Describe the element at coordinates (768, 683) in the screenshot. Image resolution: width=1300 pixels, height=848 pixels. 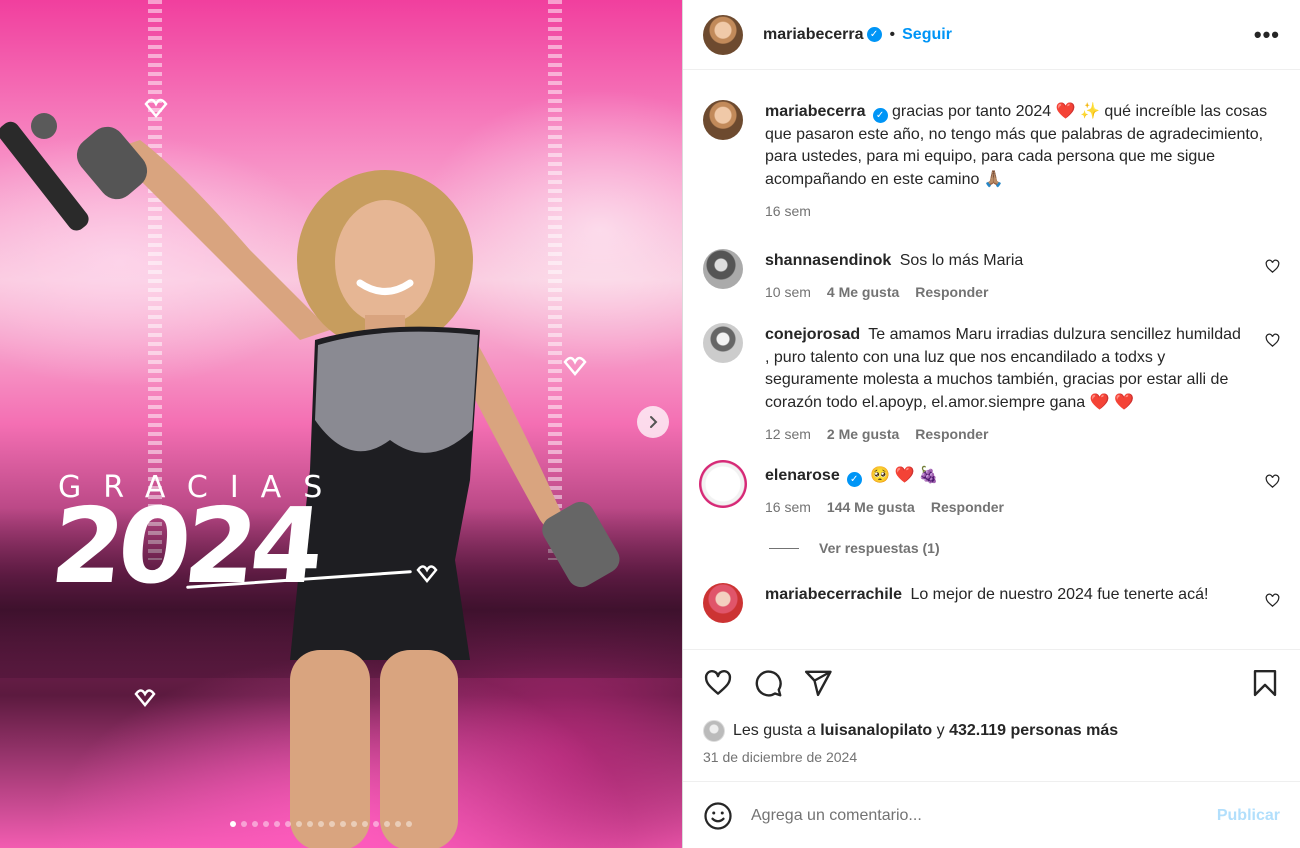
I see `comment-icon` at that location.